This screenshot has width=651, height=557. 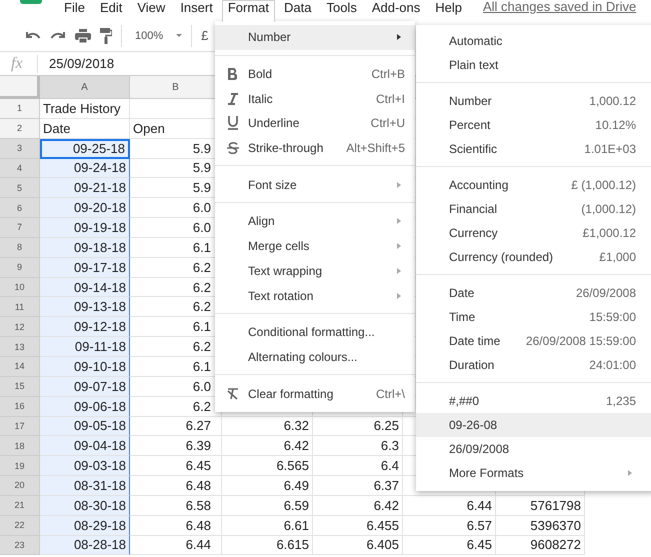 What do you see at coordinates (20, 248) in the screenshot?
I see `row-header: 8` at bounding box center [20, 248].